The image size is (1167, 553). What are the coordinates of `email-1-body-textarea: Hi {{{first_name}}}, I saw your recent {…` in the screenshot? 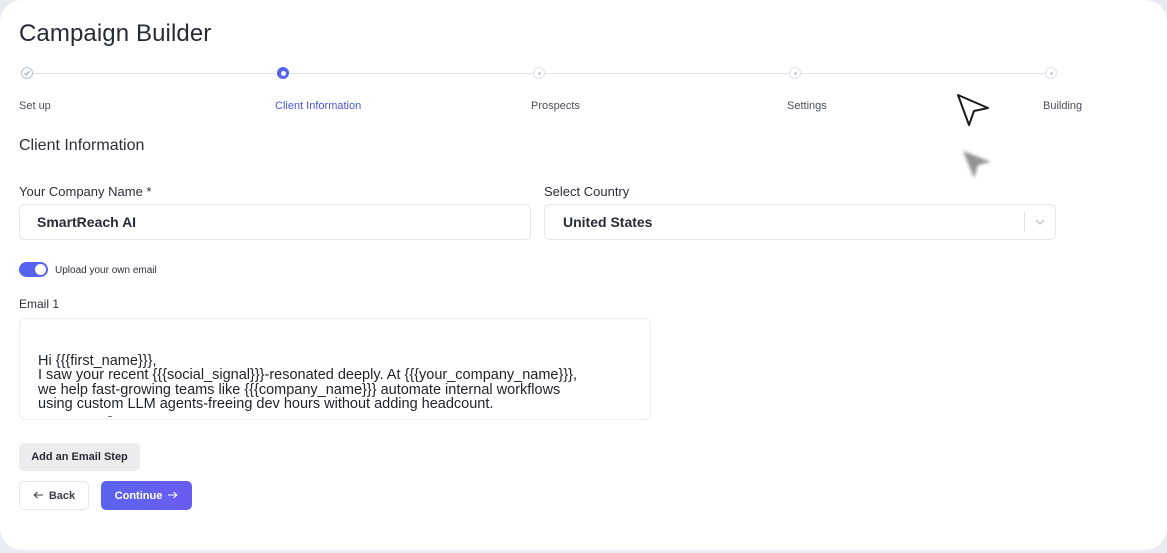 It's located at (335, 369).